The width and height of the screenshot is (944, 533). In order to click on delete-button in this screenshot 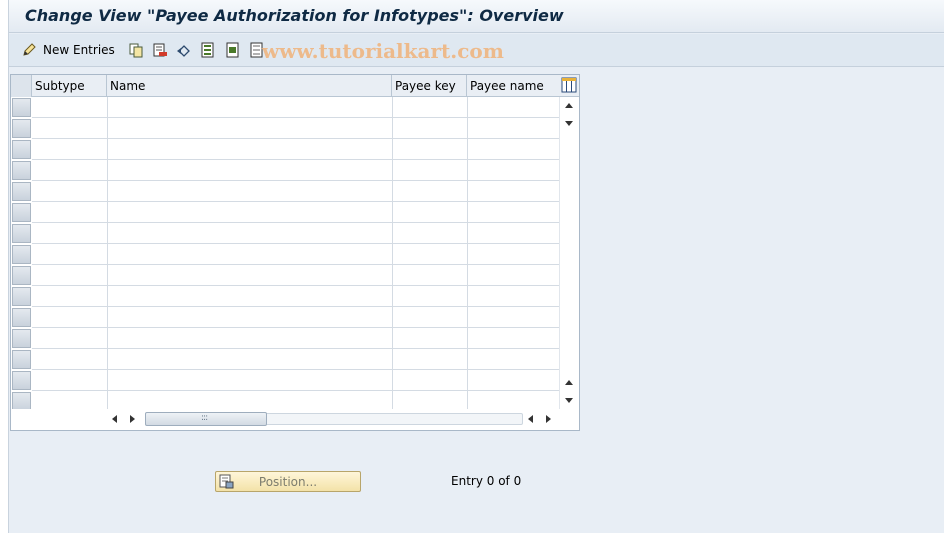, I will do `click(160, 50)`.